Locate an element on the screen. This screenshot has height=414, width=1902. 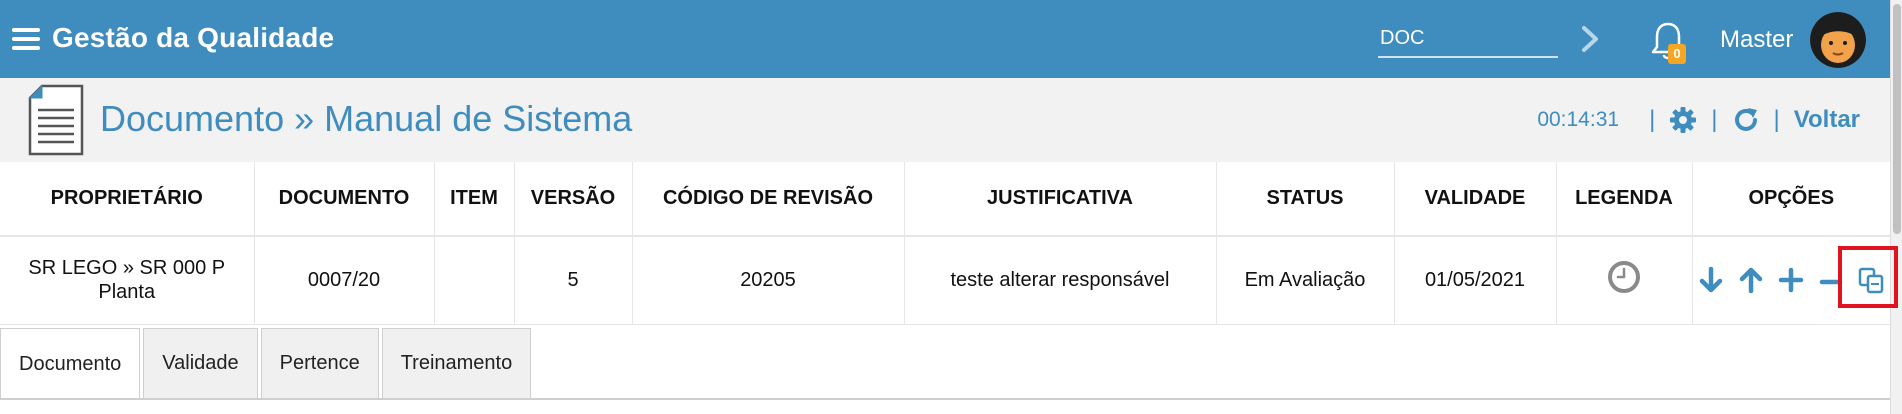
scrollbar-thumb is located at coordinates (1897, 119).